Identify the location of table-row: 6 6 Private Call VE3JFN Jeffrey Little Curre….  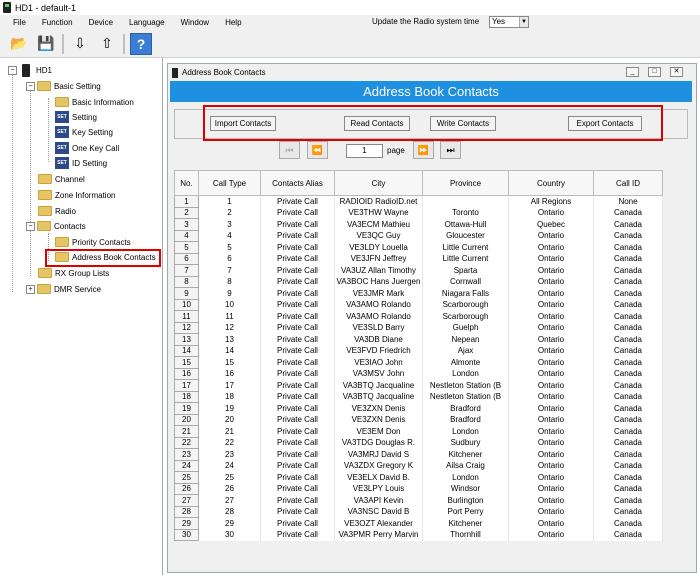
(418, 258).